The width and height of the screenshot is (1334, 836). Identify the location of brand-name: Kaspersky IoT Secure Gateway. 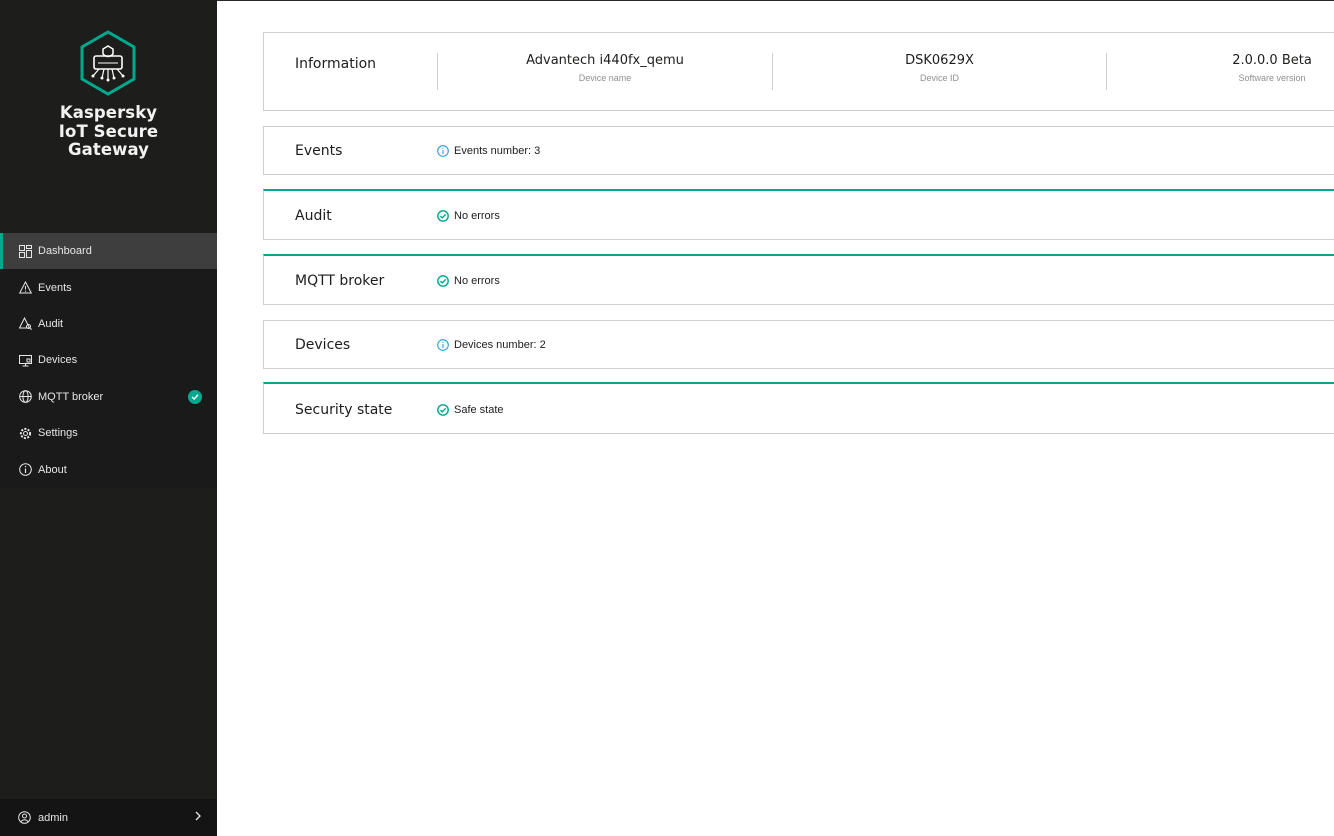
(108, 131).